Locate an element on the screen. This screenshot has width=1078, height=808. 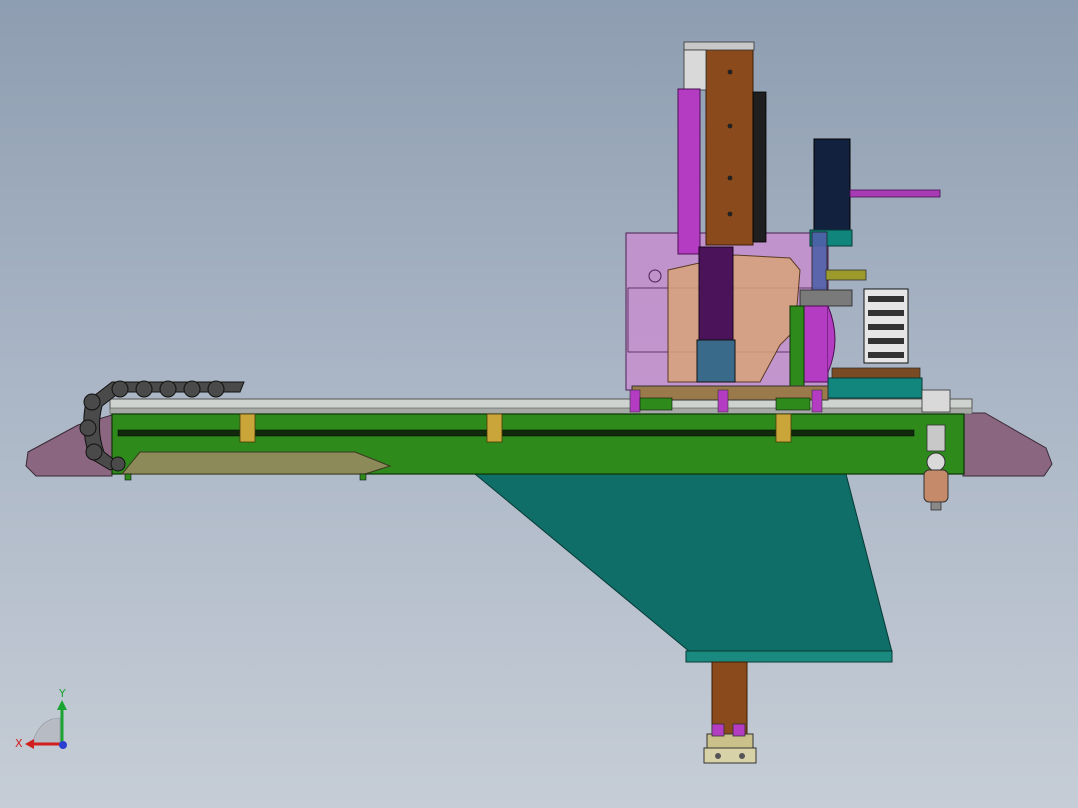
slide-block is located at coordinates (716, 361).